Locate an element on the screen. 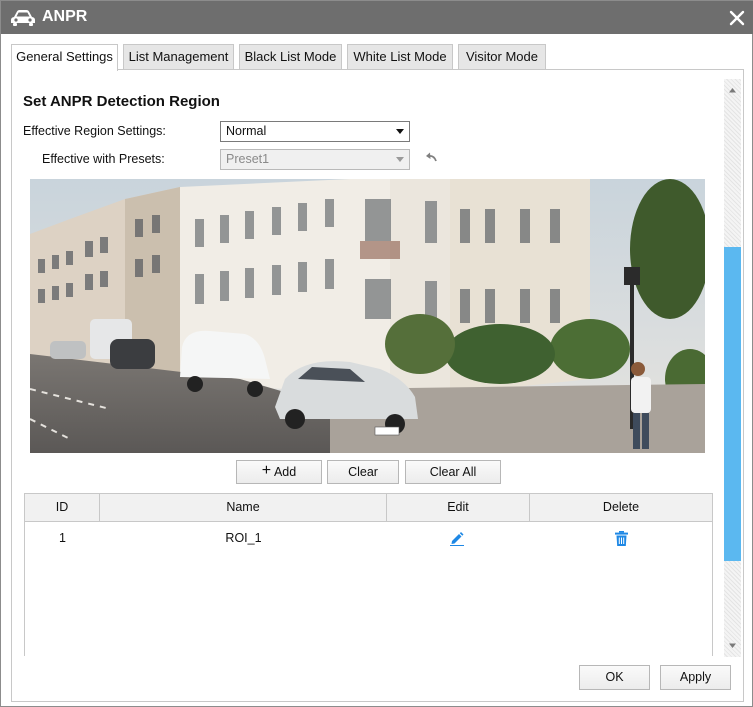  presets-select: Preset1 is located at coordinates (315, 159).